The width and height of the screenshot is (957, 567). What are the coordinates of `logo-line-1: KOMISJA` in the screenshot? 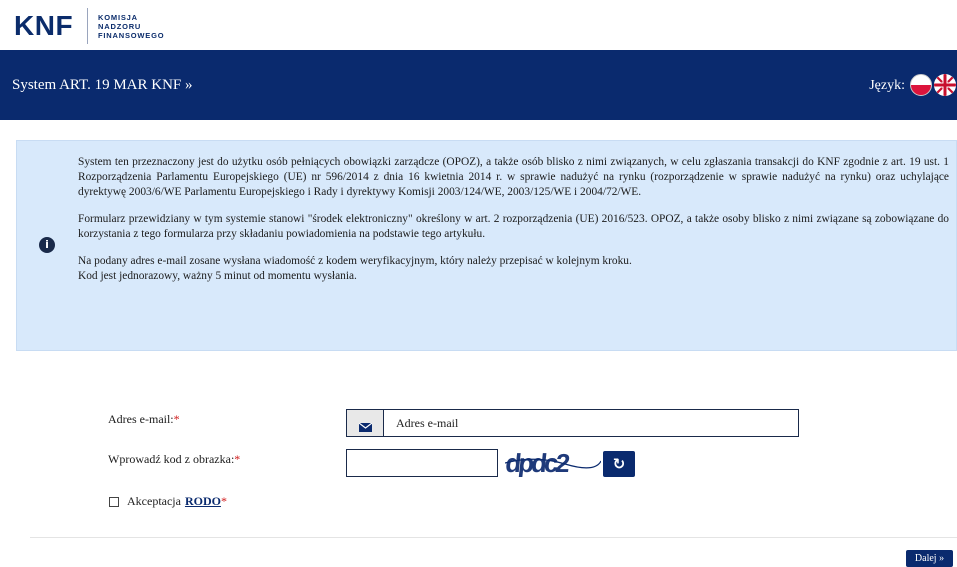 It's located at (118, 17).